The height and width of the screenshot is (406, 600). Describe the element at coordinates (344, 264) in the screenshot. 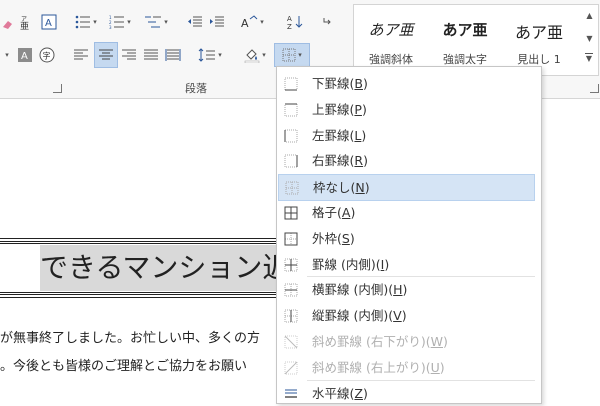

I see `menu-item-text: 罫線 (内側)` at that location.